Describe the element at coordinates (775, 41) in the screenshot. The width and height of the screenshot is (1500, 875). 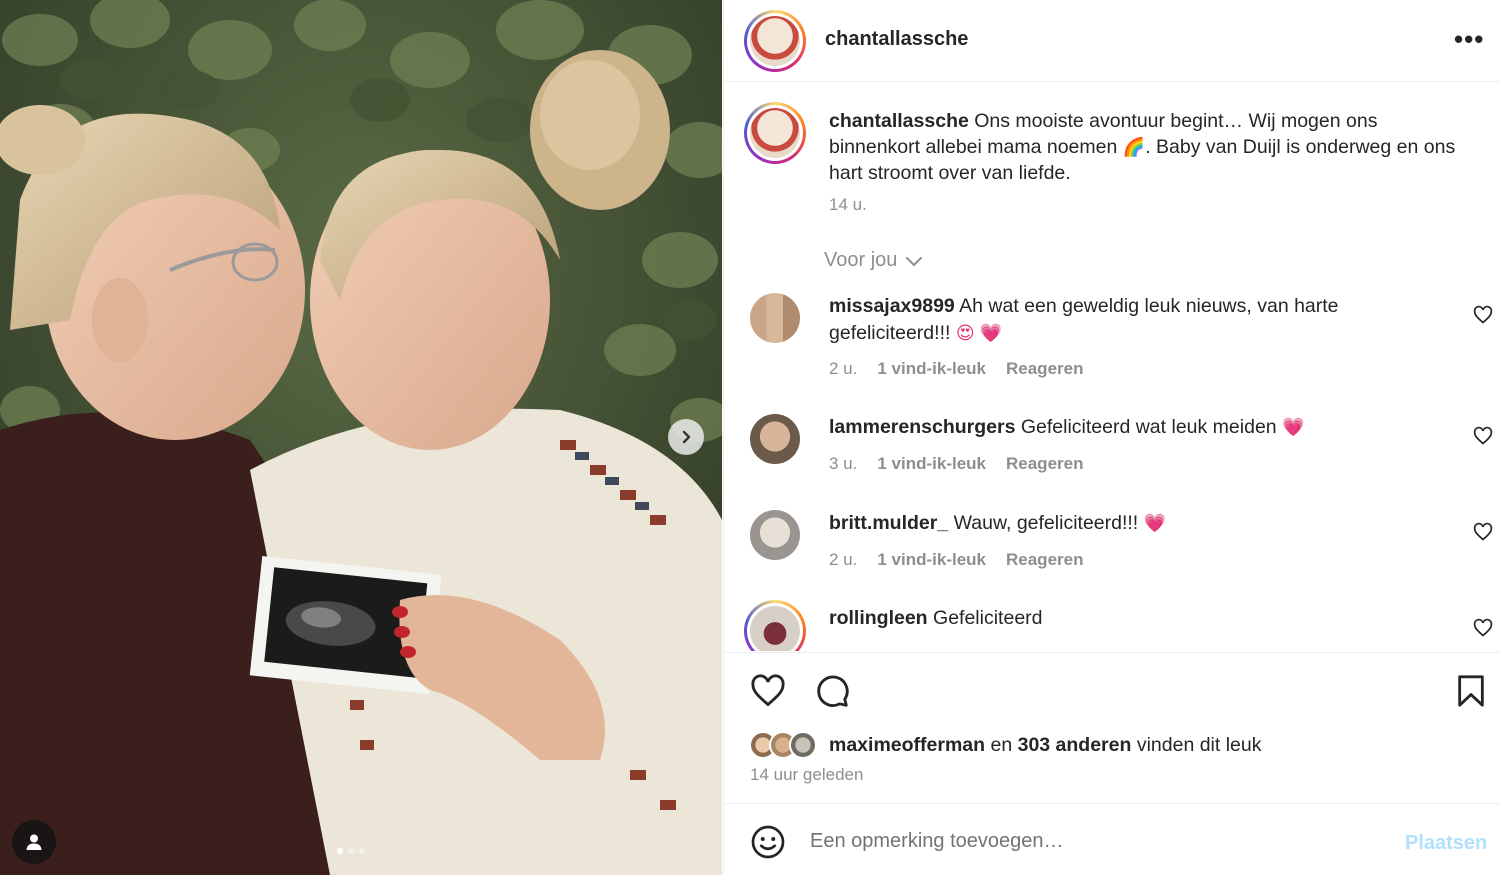
I see `author-avatar` at that location.